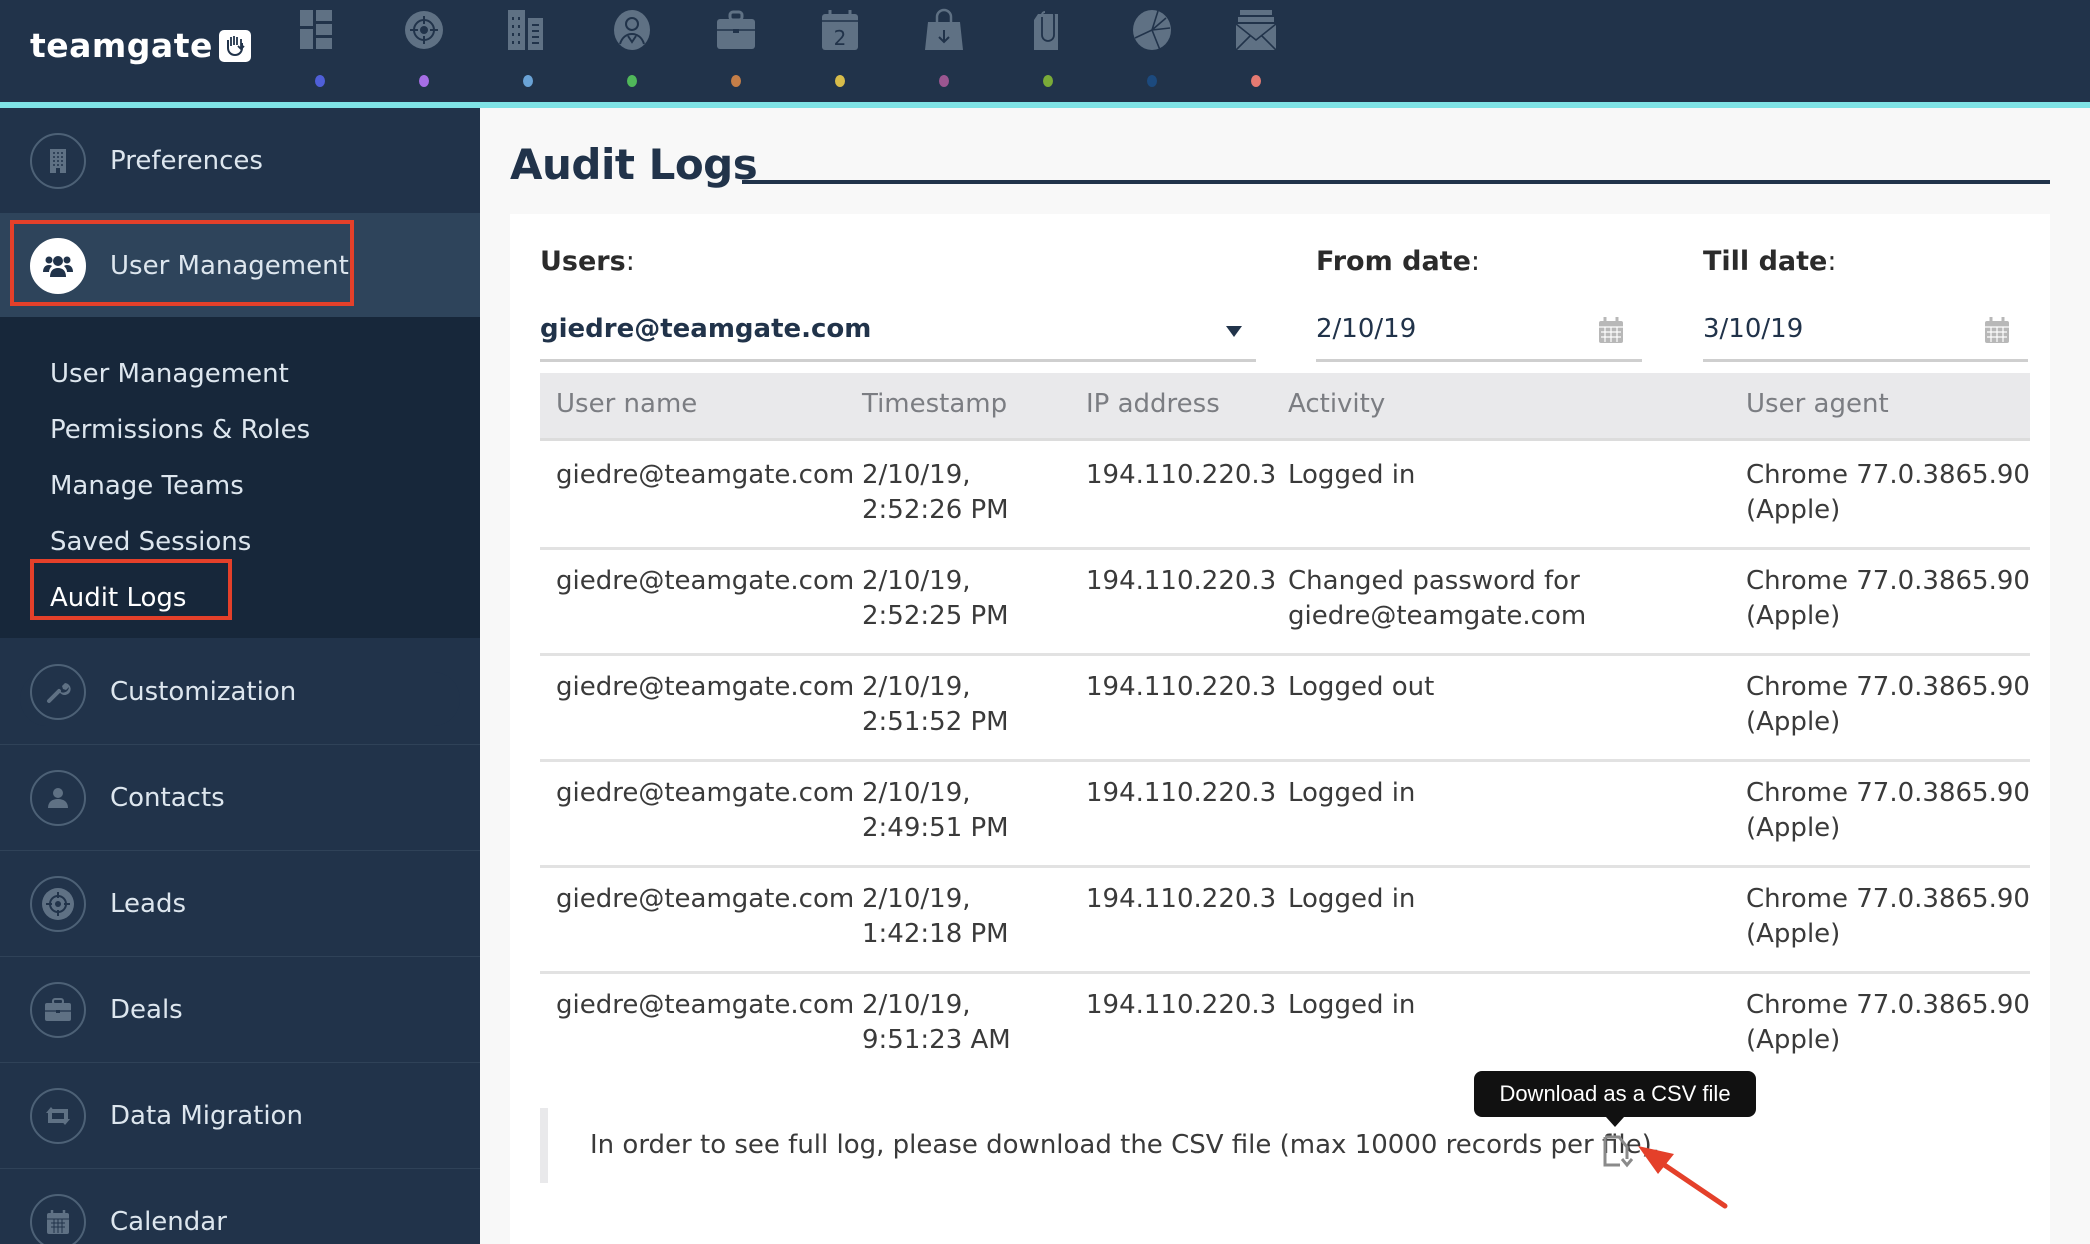 Image resolution: width=2090 pixels, height=1244 pixels. Describe the element at coordinates (203, 691) in the screenshot. I see `sidebar-item-label: Customization` at that location.